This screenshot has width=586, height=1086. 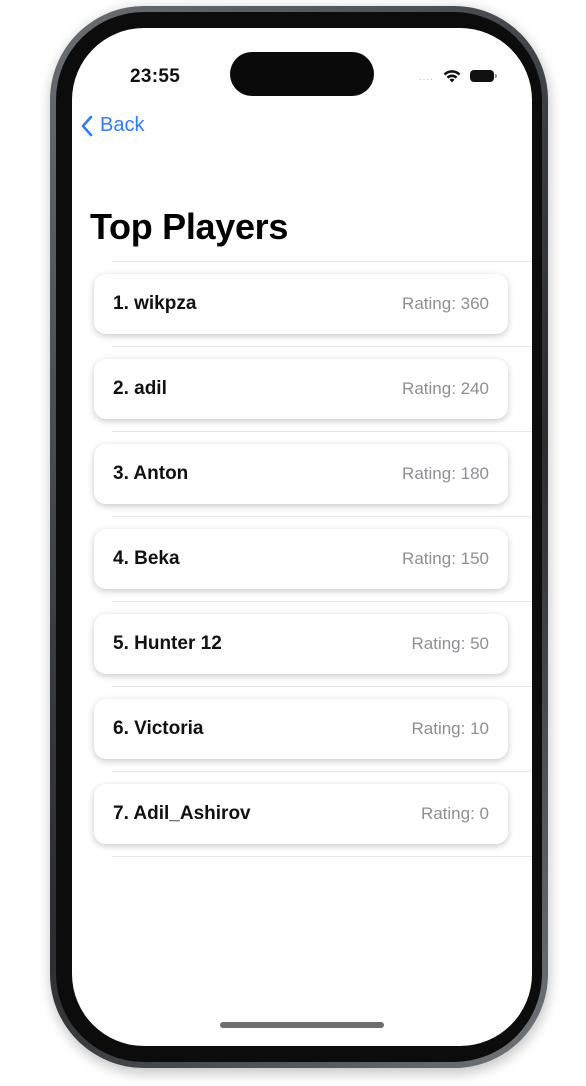 I want to click on player-name: 1. wikpza, so click(x=155, y=303).